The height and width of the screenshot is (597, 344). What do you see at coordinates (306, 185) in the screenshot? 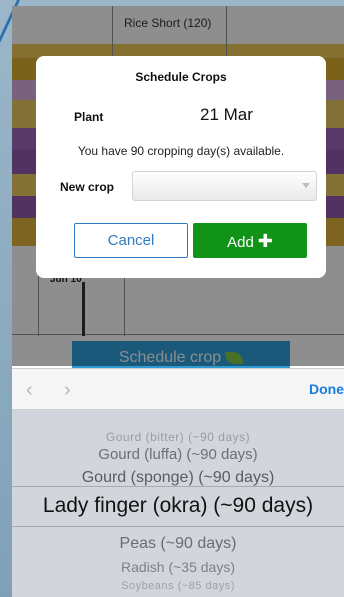
I see `chevron-down-icon` at bounding box center [306, 185].